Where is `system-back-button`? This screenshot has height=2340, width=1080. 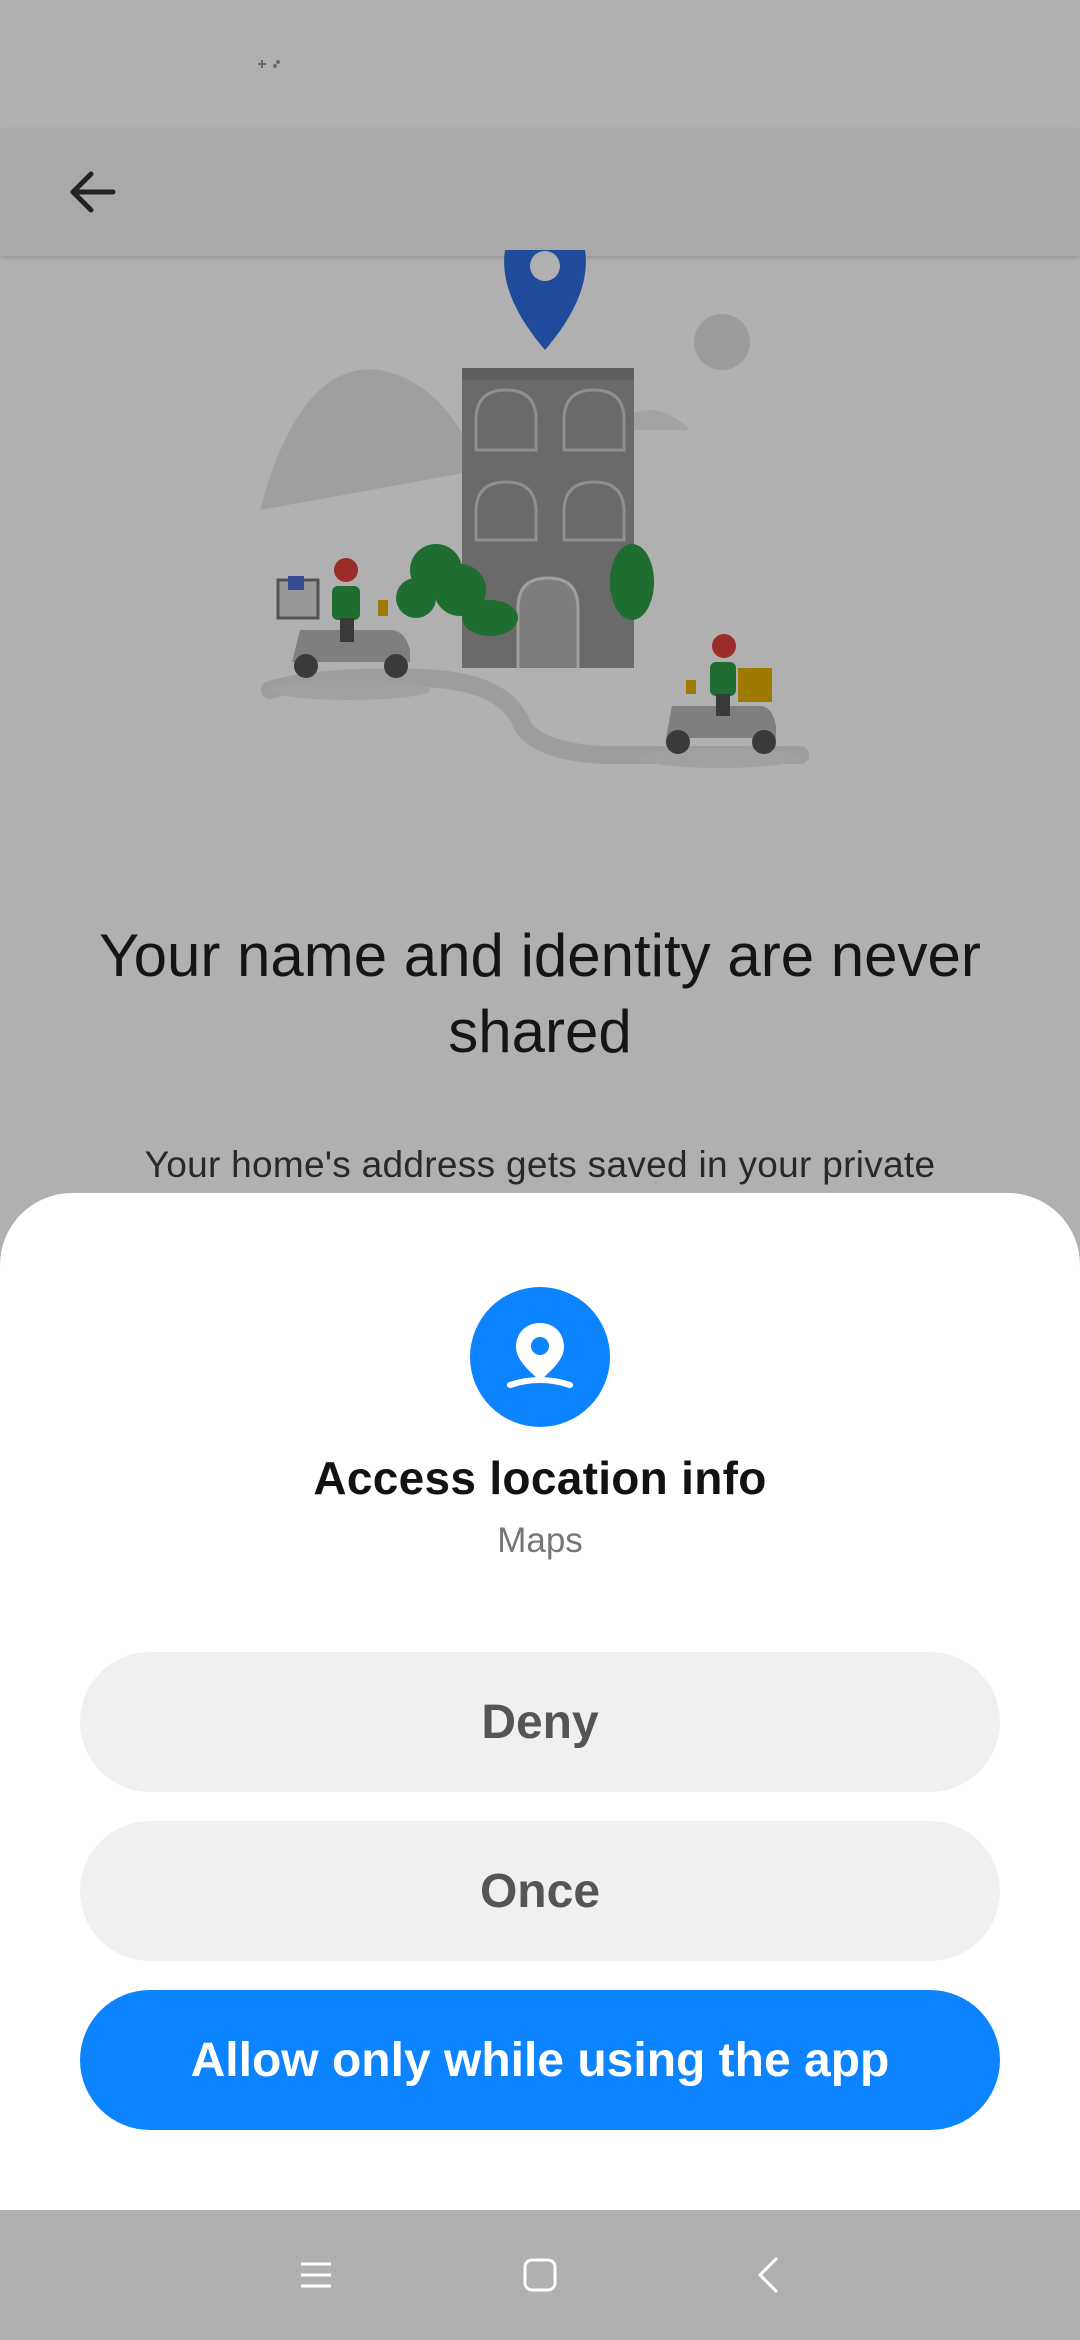
system-back-button is located at coordinates (768, 2275).